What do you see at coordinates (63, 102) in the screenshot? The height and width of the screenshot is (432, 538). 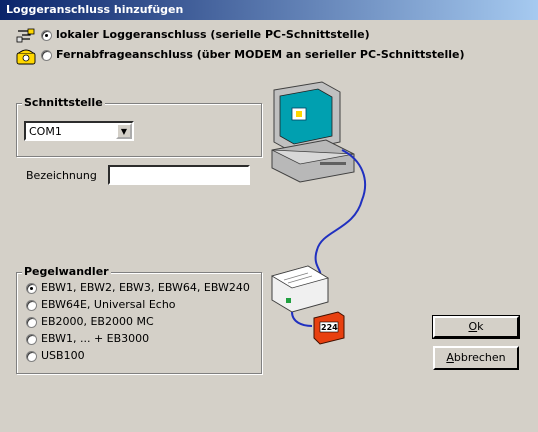 I see `schnittstelle-title: Schnittstelle` at bounding box center [63, 102].